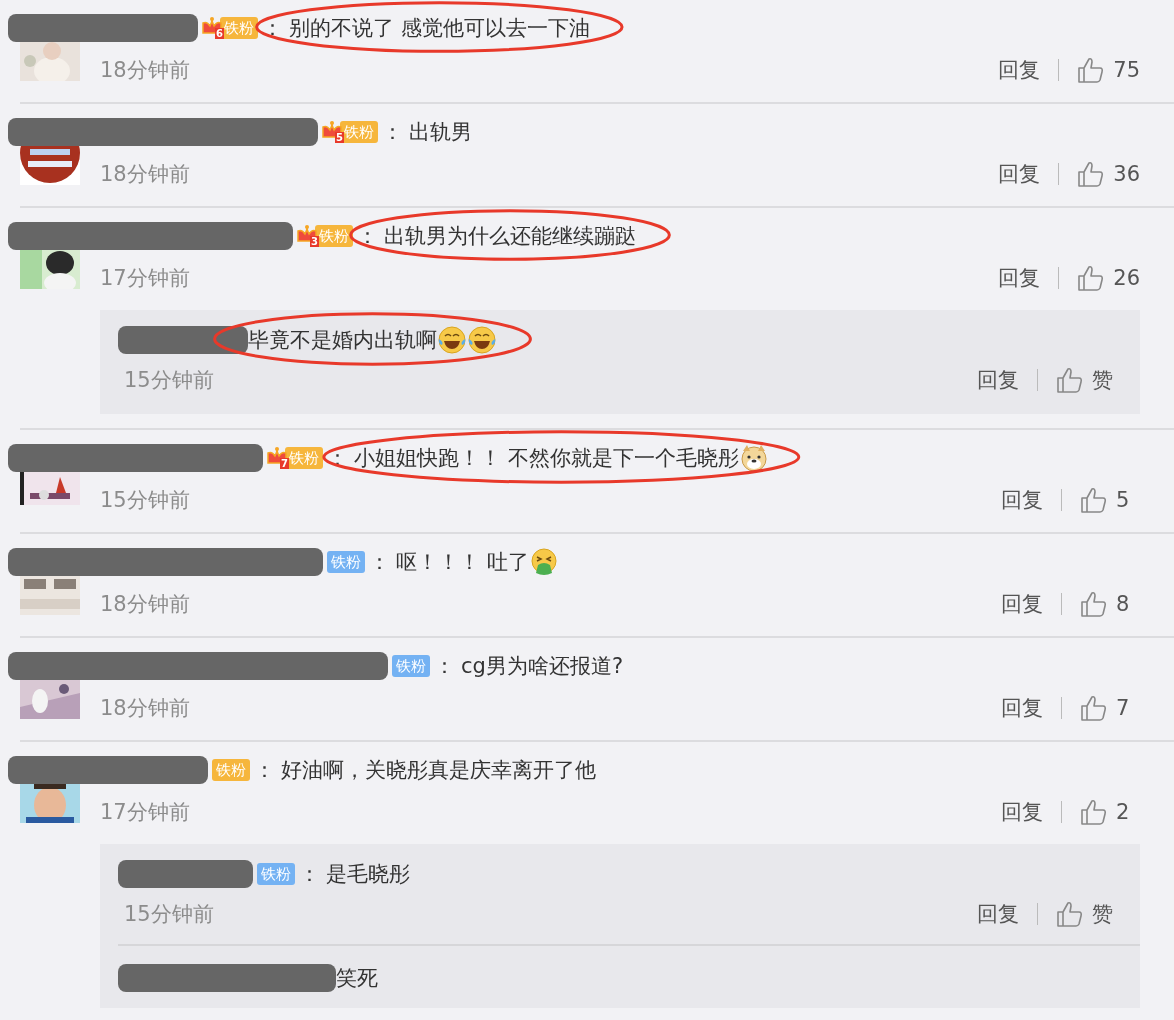 This screenshot has height=1020, width=1174. What do you see at coordinates (357, 978) in the screenshot?
I see `comment-text: 笑死` at bounding box center [357, 978].